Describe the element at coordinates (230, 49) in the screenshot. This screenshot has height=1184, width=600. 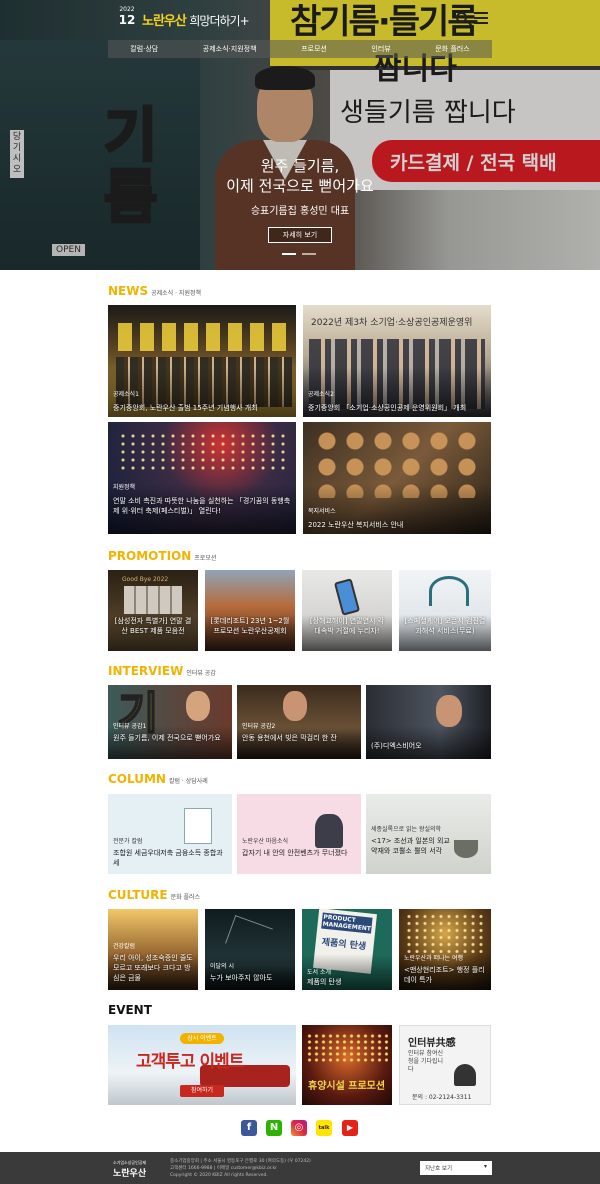
I see `nav-item-news: 공제소식·지원정책` at that location.